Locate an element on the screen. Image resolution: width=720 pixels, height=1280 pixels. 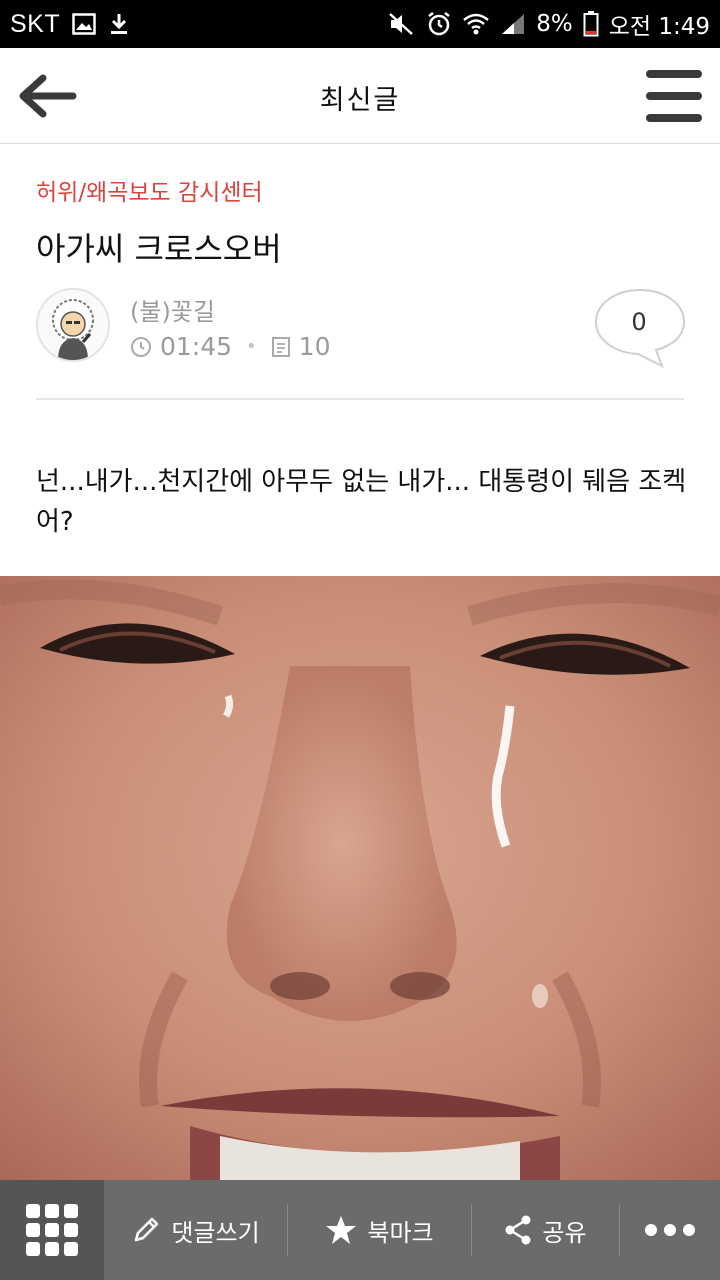
wifi-icon is located at coordinates (476, 24).